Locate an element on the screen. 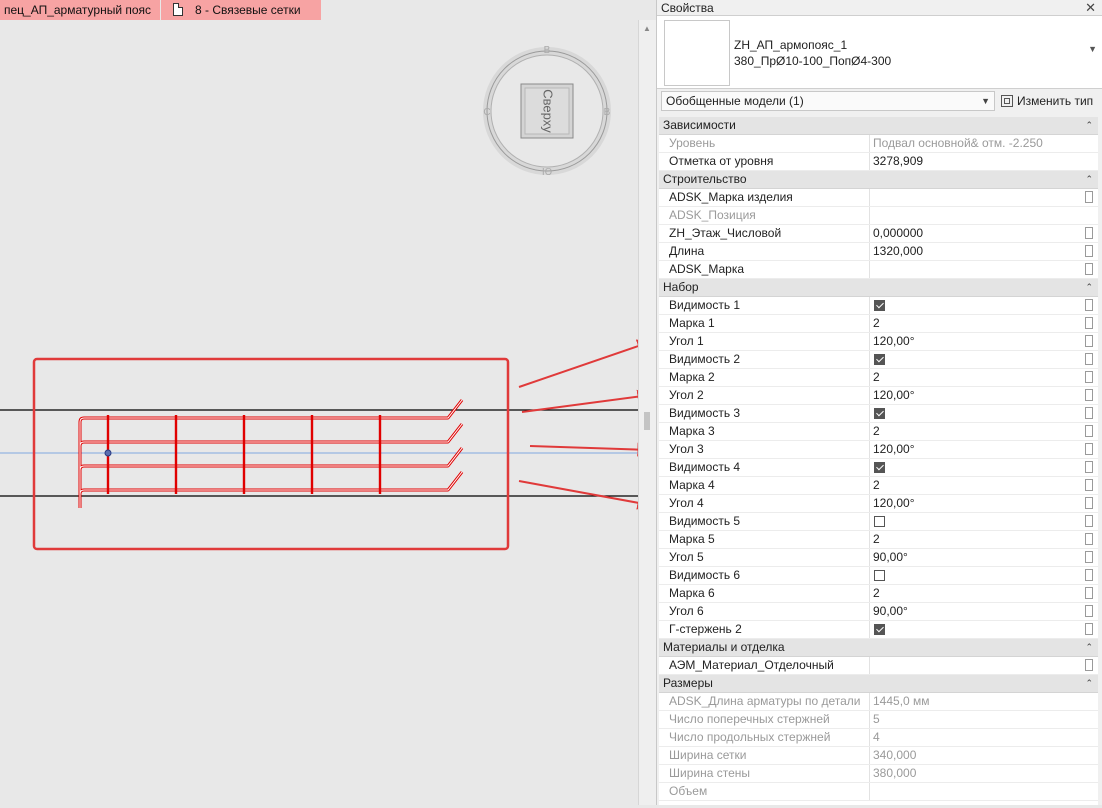  rebar-mesh is located at coordinates (271, 453).